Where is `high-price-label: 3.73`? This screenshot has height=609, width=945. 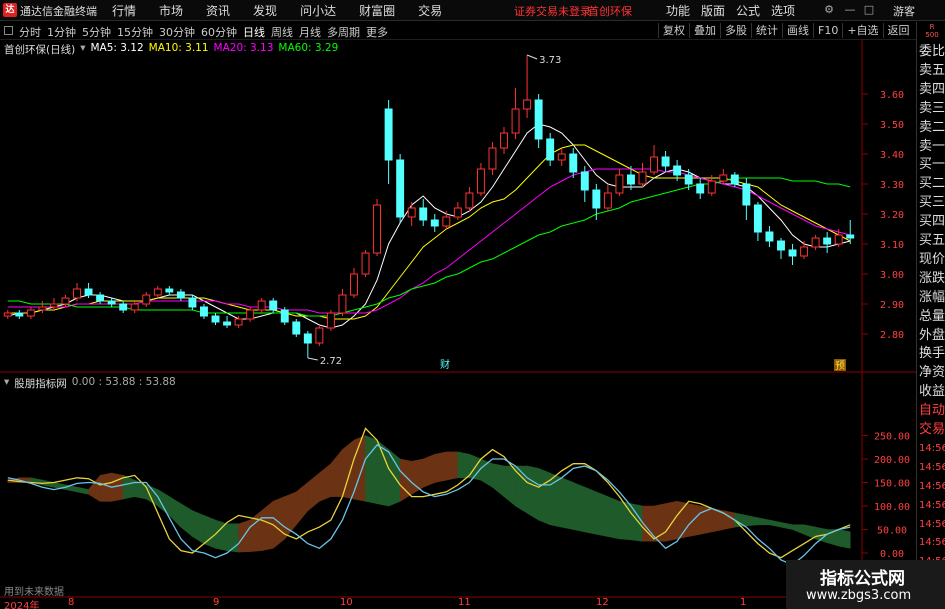 high-price-label: 3.73 is located at coordinates (550, 60).